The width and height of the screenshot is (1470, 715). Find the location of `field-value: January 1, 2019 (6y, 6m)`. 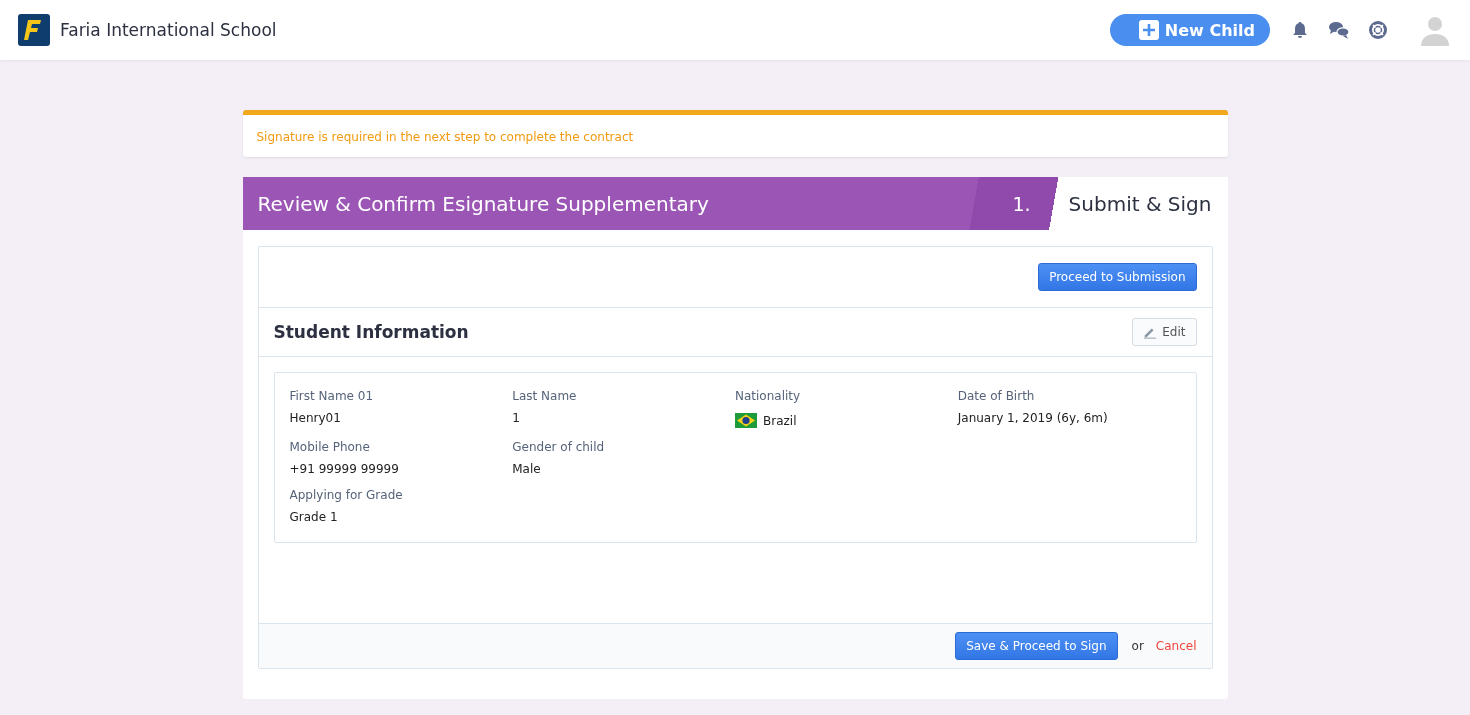

field-value: January 1, 2019 (6y, 6m) is located at coordinates (1032, 418).